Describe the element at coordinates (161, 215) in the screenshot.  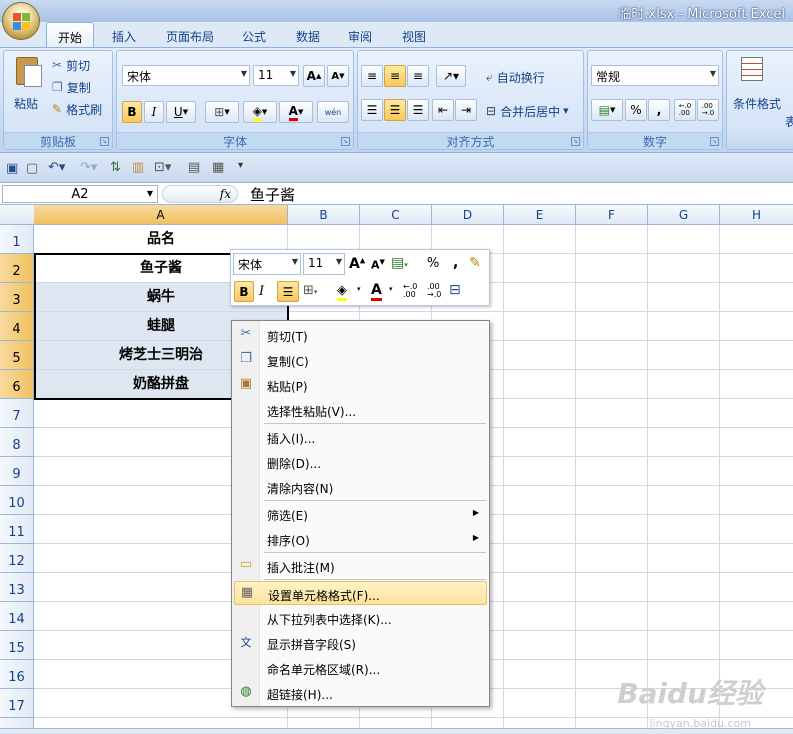
I see `column-header-a: A` at that location.